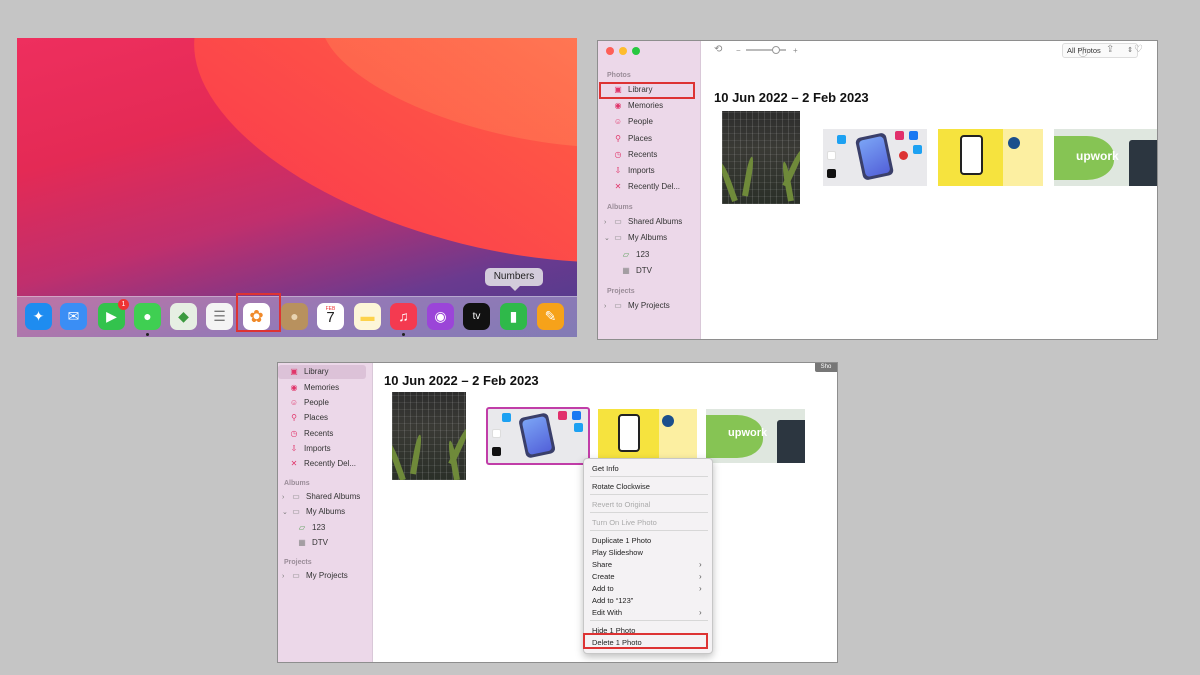 The image size is (1200, 675). What do you see at coordinates (929, 52) in the screenshot?
I see `toolbar: ⟲ − + All Photos ⇕ ⓘ ⇪ ♡` at bounding box center [929, 52].